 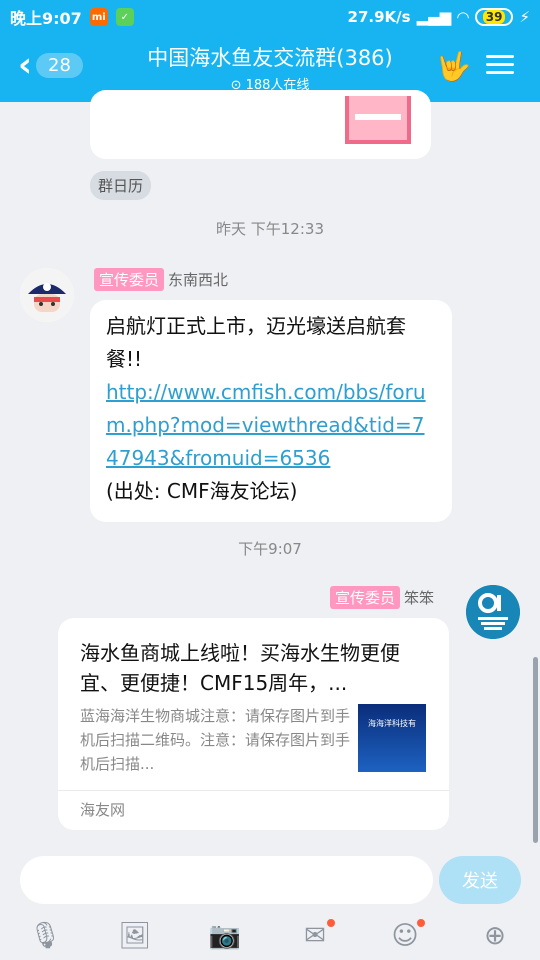 What do you see at coordinates (202, 491) in the screenshot?
I see `message-source: (出处: CMF海友论坛)` at bounding box center [202, 491].